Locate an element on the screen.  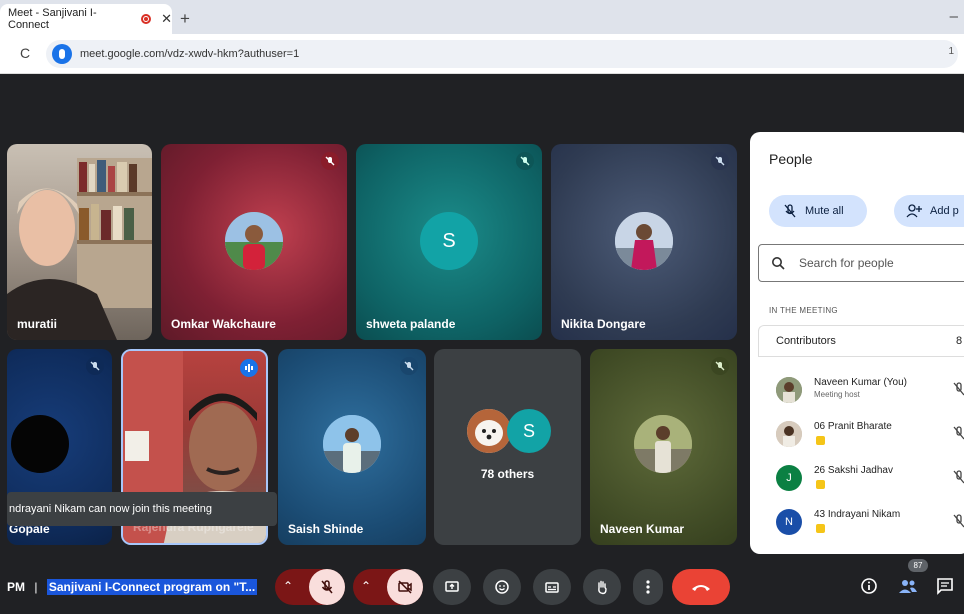
video-tile: Saish Shinde is located at coordinates (352, 447).